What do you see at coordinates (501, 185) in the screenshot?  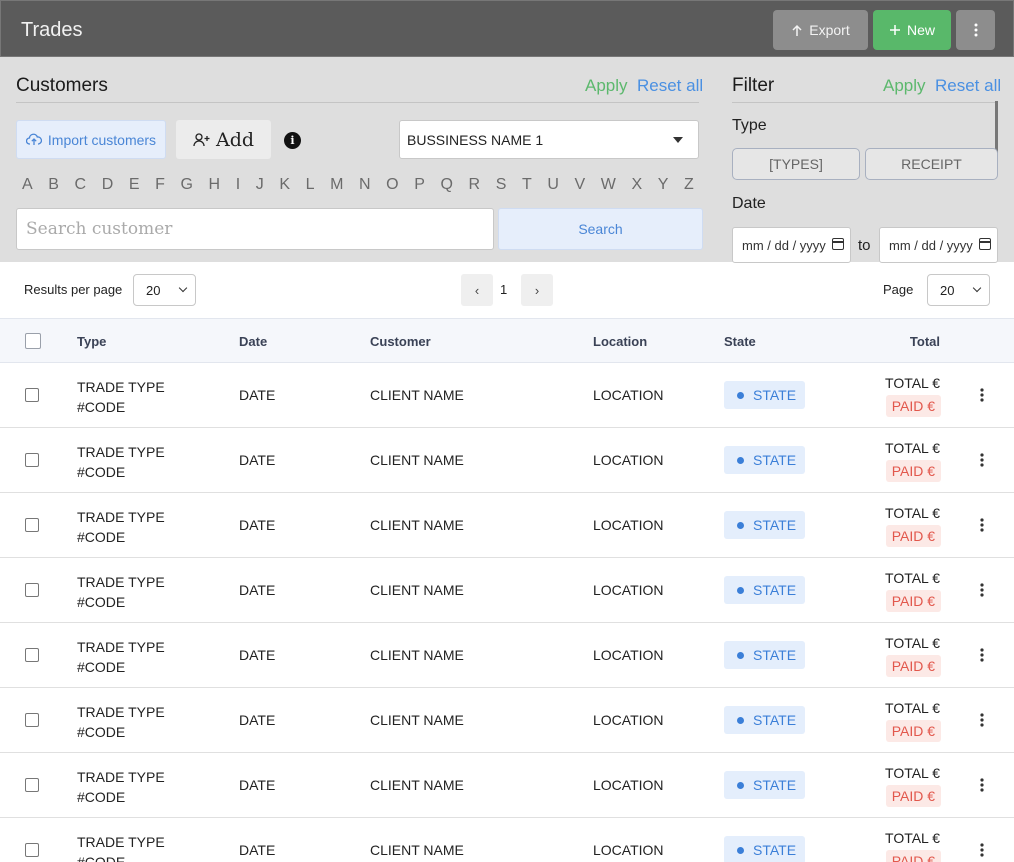 I see `alphabet-letter: S` at bounding box center [501, 185].